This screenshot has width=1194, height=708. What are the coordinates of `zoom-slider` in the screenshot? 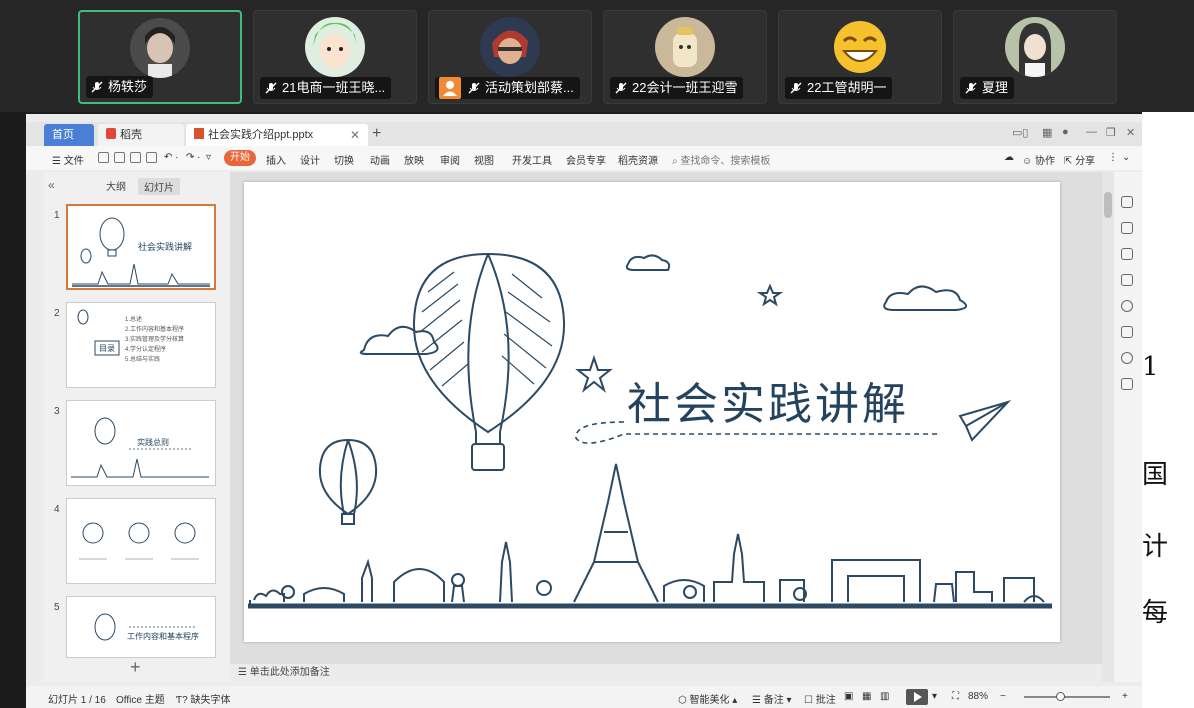 It's located at (1067, 697).